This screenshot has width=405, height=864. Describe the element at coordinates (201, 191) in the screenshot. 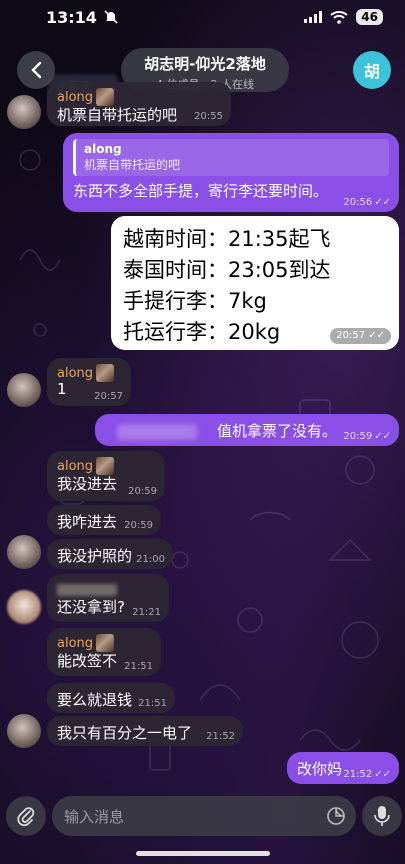

I see `message-text: 东西不多全部手提，寄行李还要时间。` at that location.